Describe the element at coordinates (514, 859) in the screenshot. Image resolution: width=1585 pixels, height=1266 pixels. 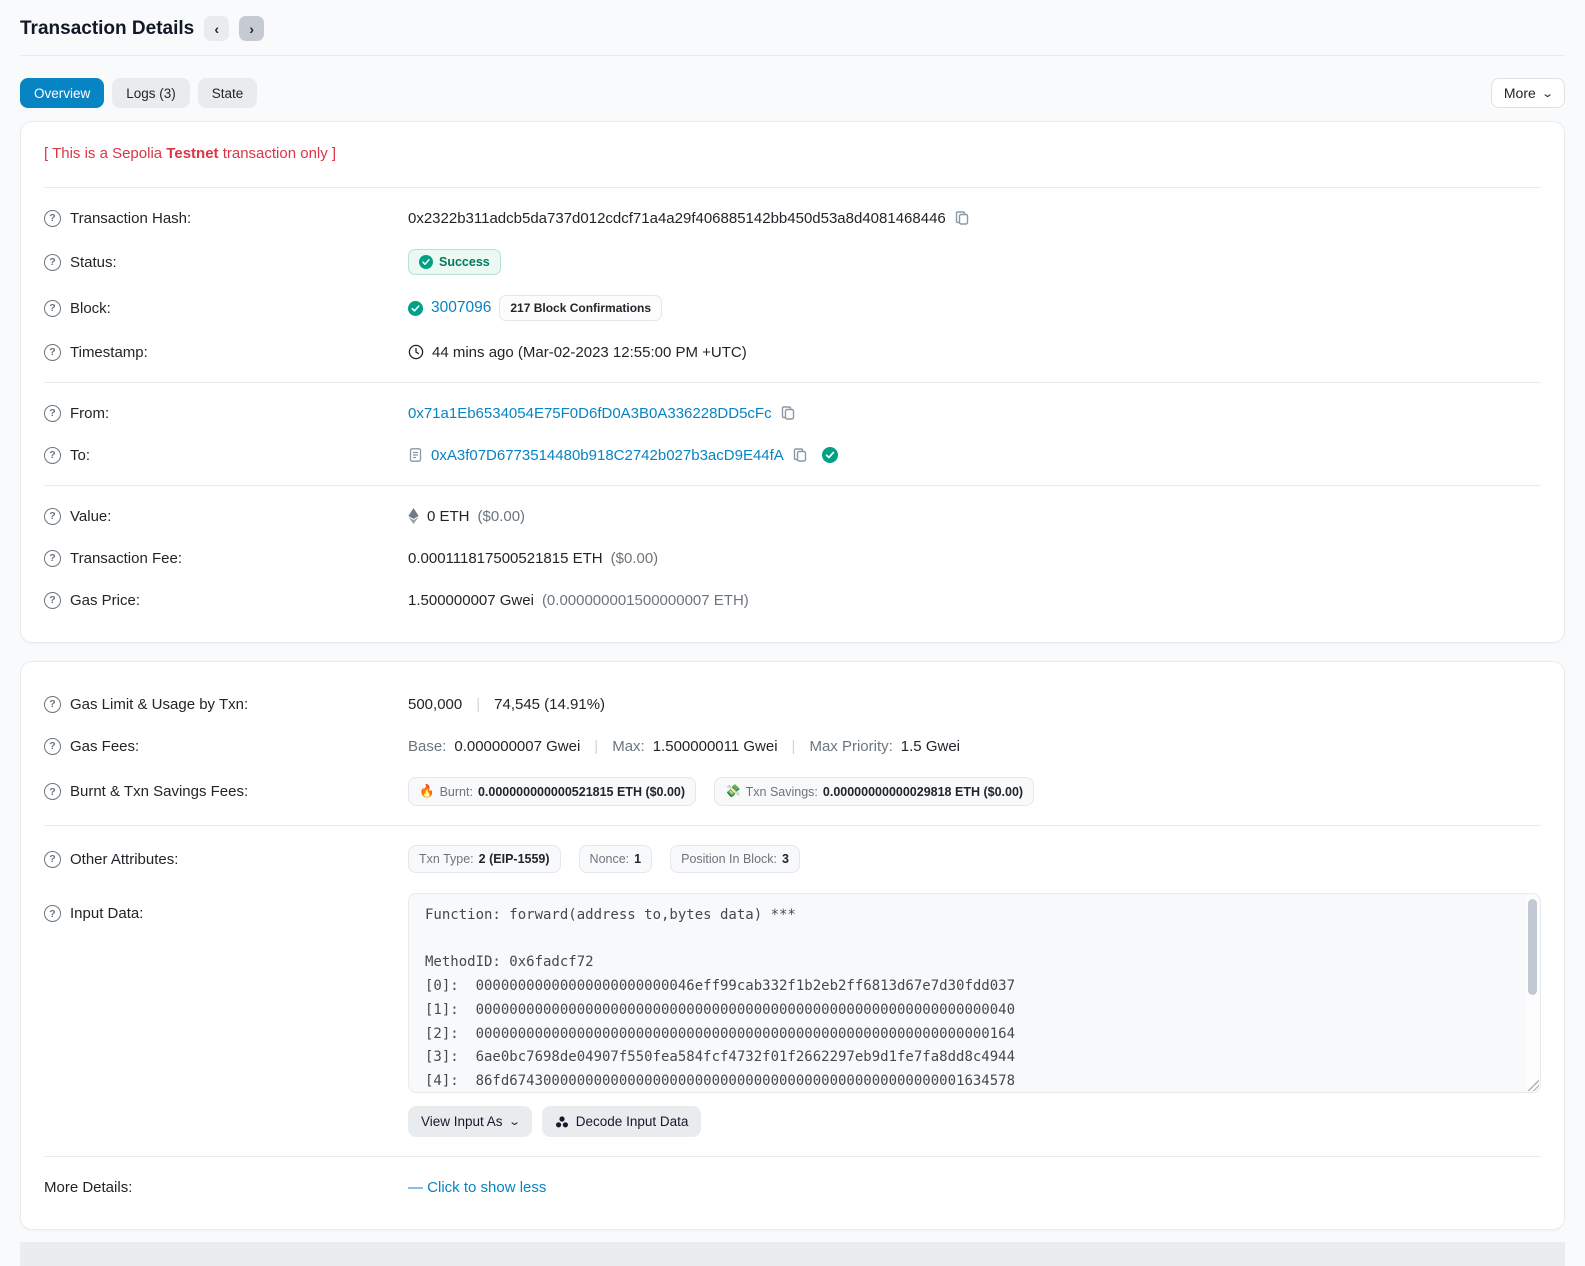
I see `txn-type-value: 2 (EIP-1559)` at that location.